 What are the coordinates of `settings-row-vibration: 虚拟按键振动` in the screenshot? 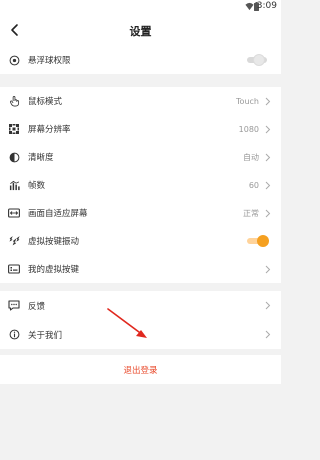 It's located at (140, 241).